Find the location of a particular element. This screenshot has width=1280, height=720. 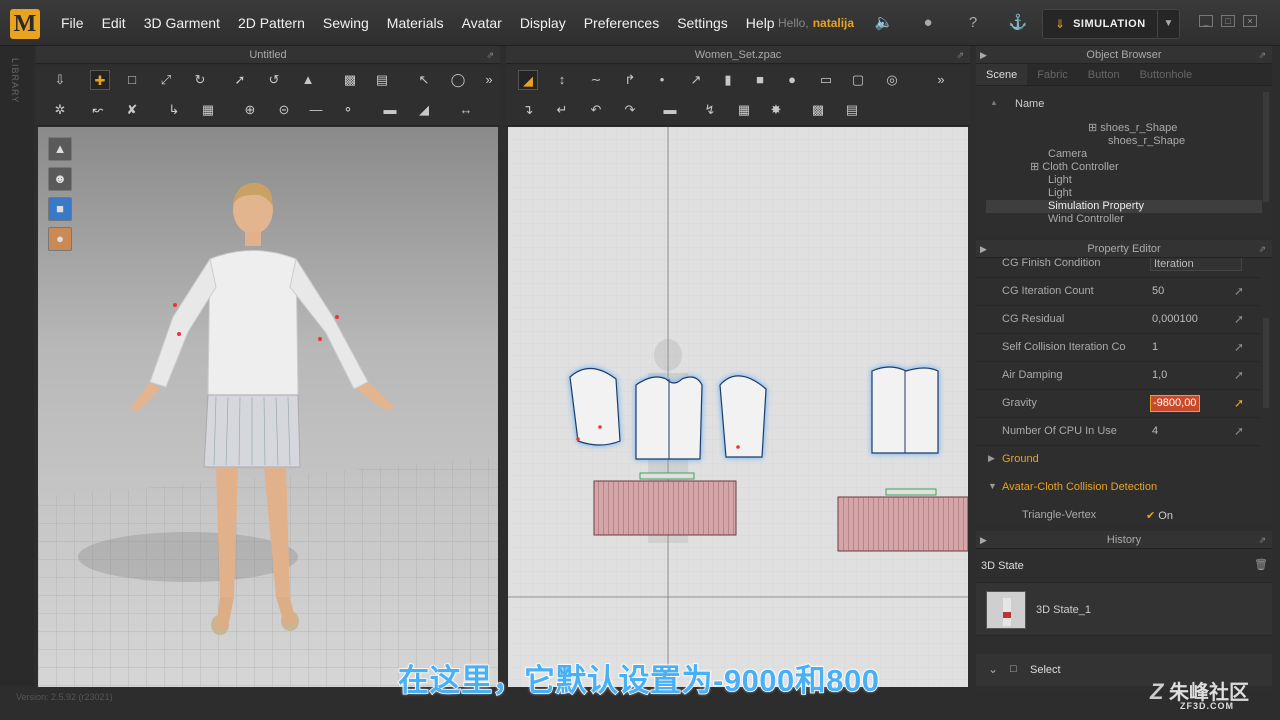

menu-sewing: Sewing is located at coordinates (346, 23).